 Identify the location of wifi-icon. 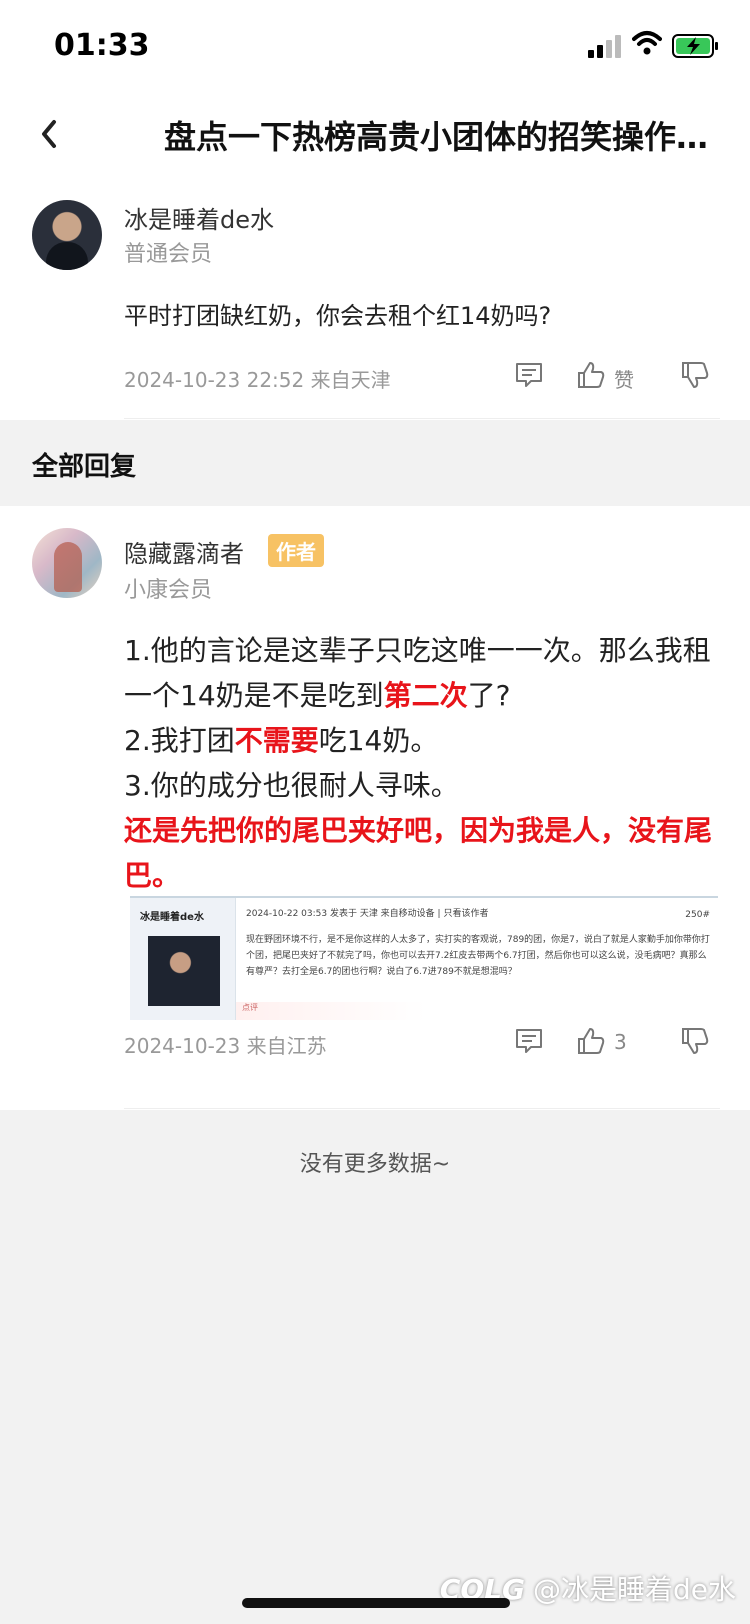
(647, 43).